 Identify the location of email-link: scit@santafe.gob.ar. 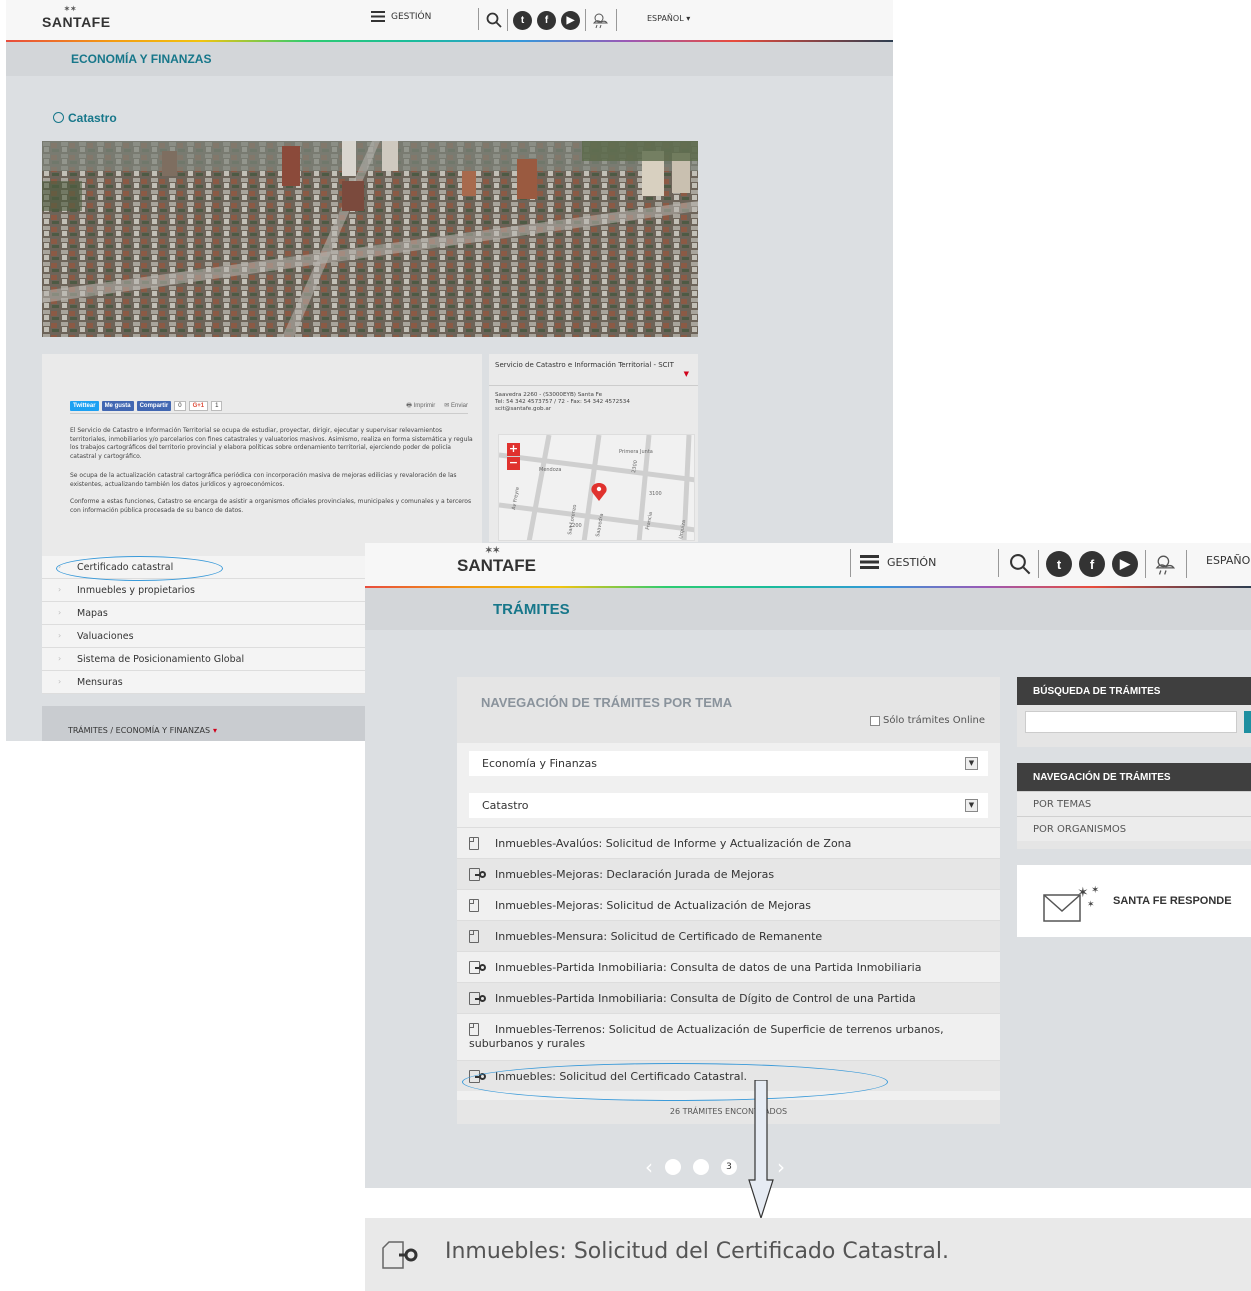
(593, 409).